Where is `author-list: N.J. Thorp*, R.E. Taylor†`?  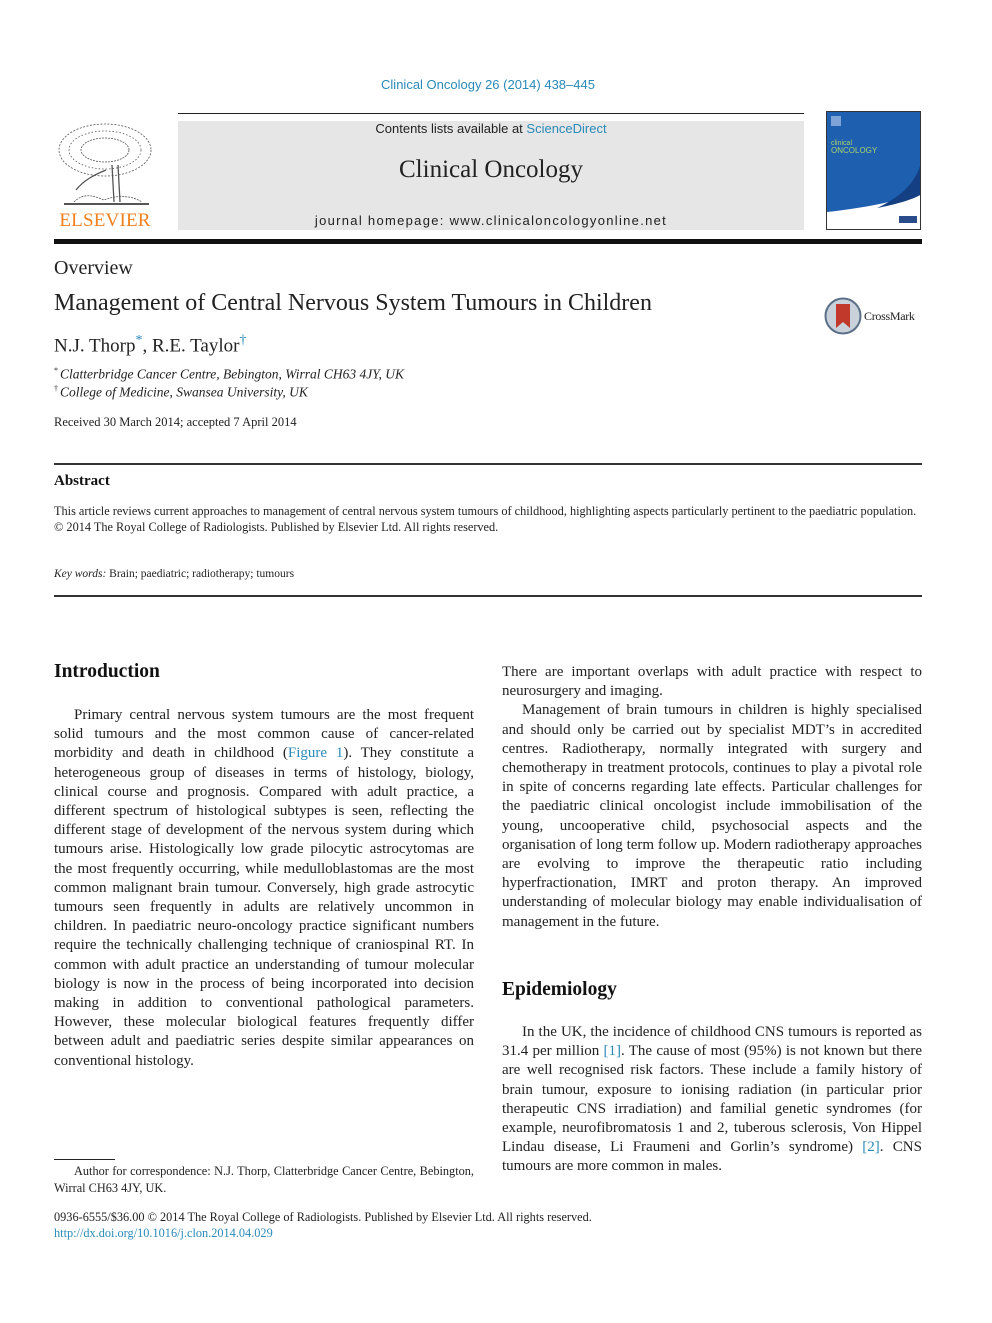
author-list: N.J. Thorp*, R.E. Taylor† is located at coordinates (150, 345).